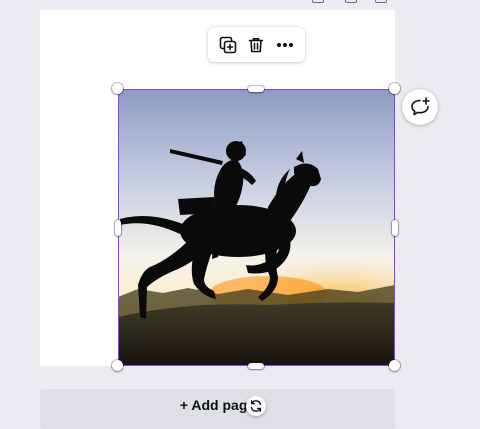 The image size is (480, 429). I want to click on add-comment-icon, so click(420, 106).